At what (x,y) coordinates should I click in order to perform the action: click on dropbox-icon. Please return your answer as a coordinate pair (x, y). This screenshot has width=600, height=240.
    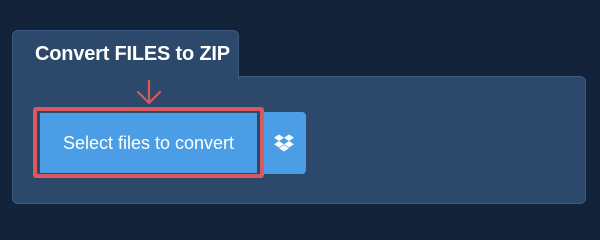
    Looking at the image, I should click on (284, 143).